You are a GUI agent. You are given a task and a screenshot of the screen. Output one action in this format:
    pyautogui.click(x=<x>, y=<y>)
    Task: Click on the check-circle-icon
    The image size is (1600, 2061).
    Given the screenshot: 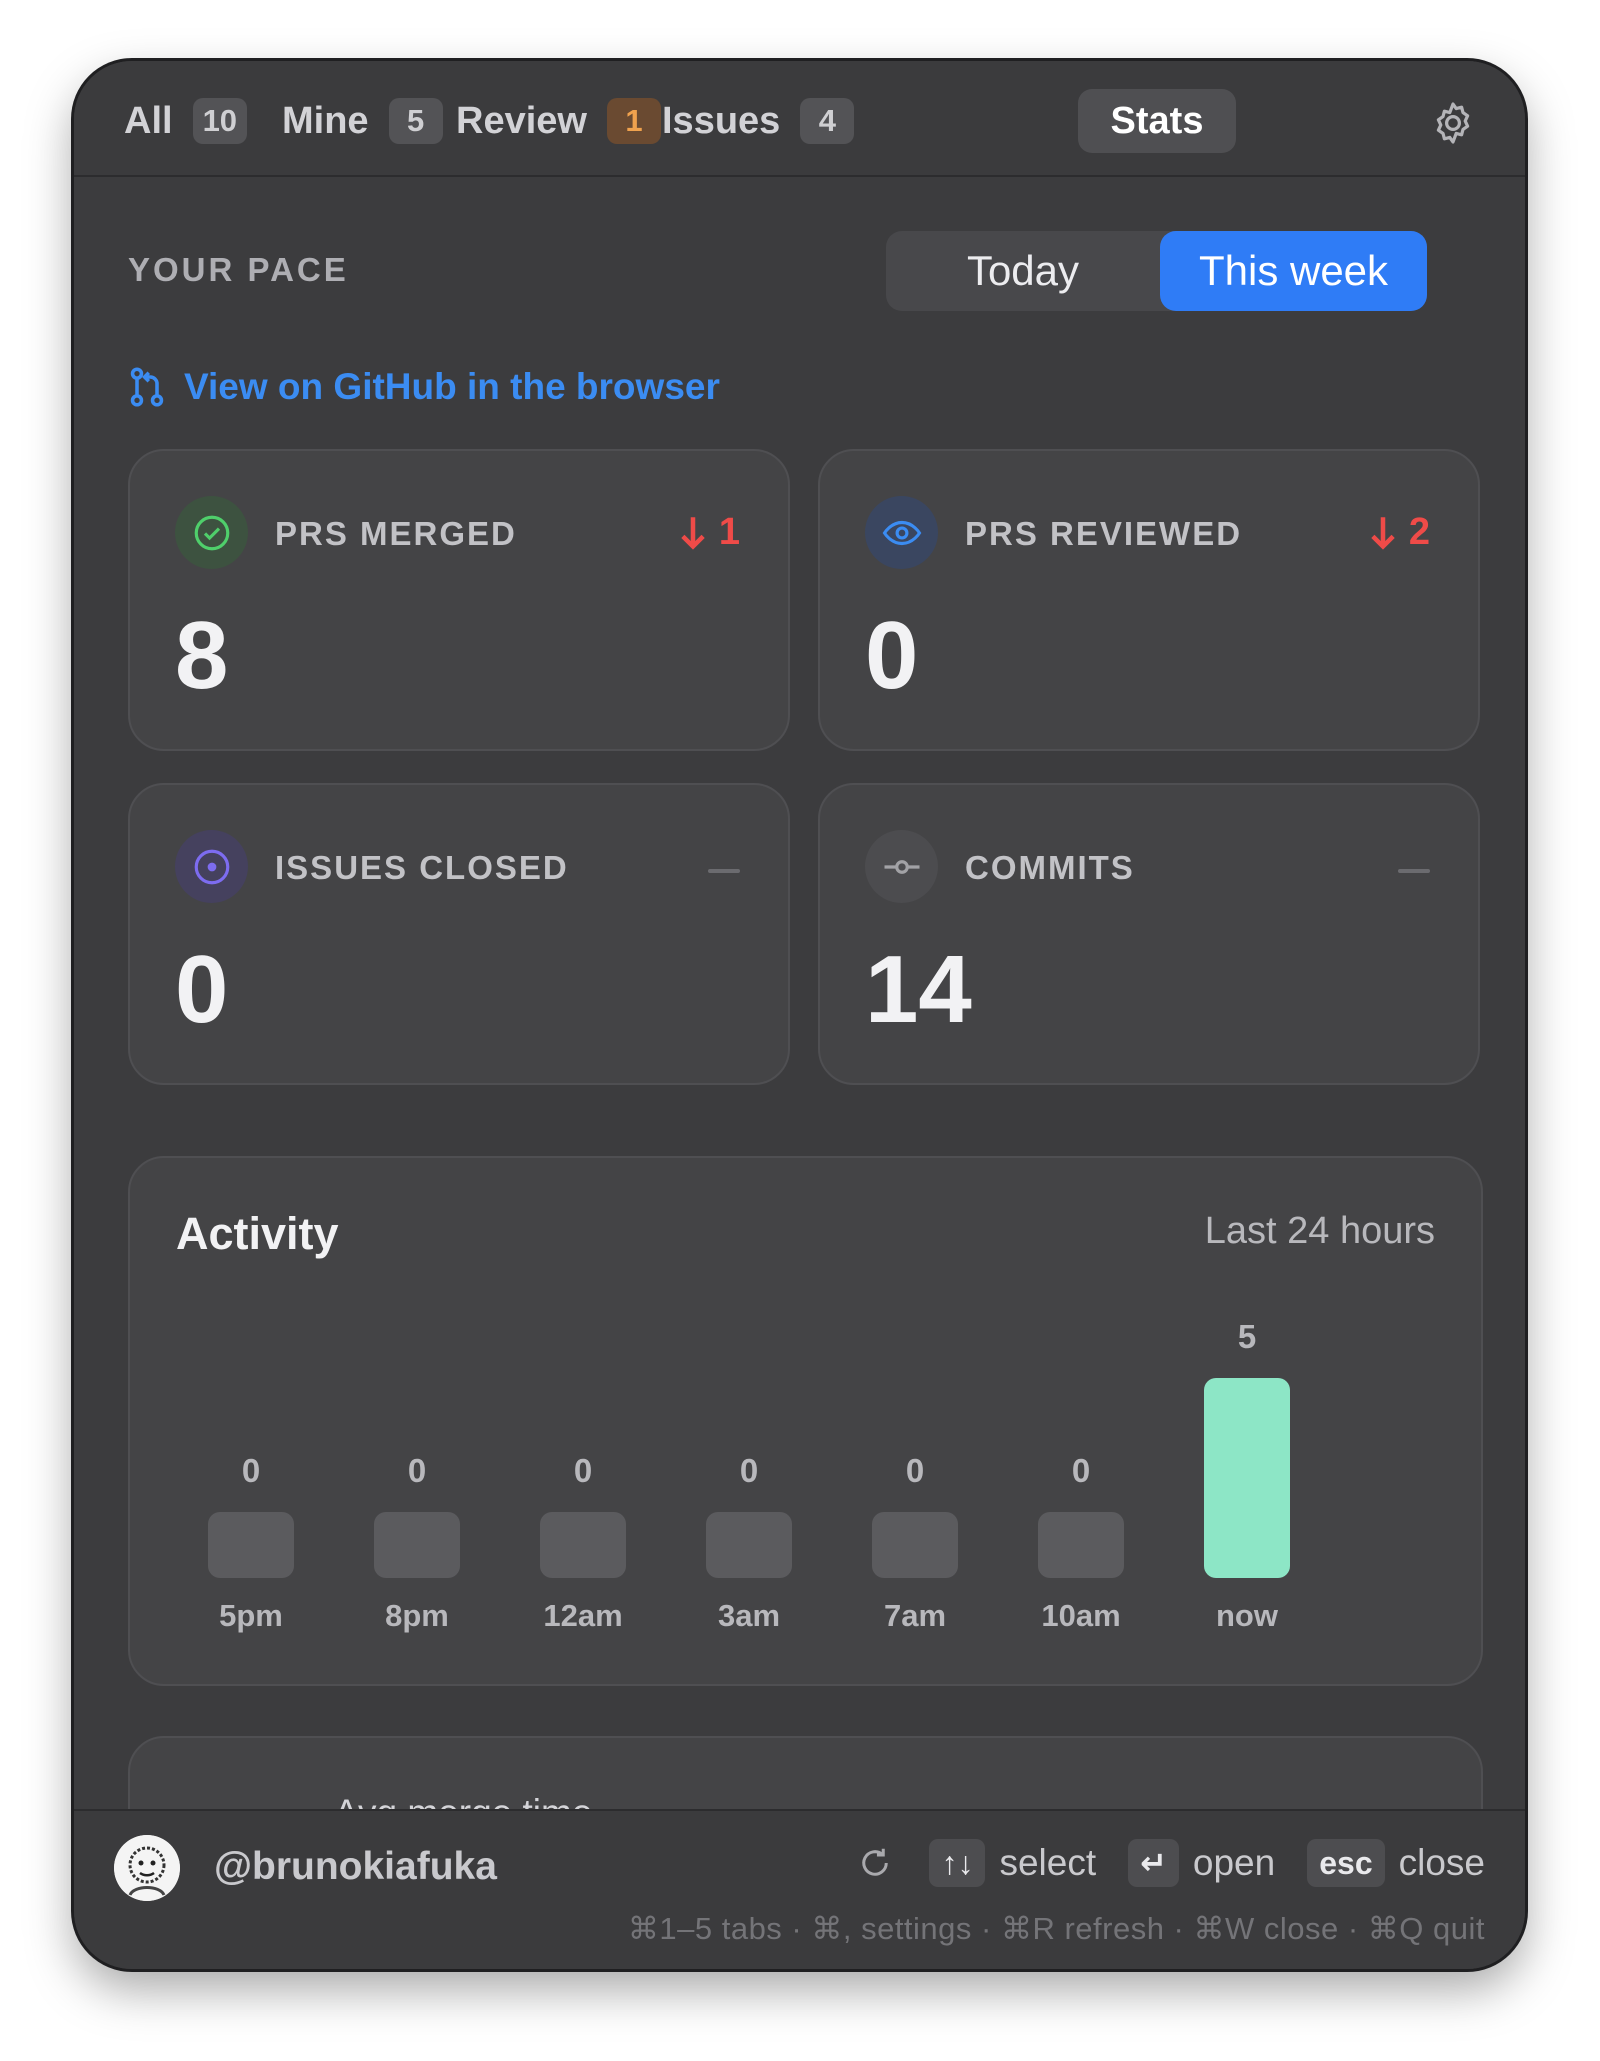 What is the action you would take?
    pyautogui.click(x=211, y=532)
    